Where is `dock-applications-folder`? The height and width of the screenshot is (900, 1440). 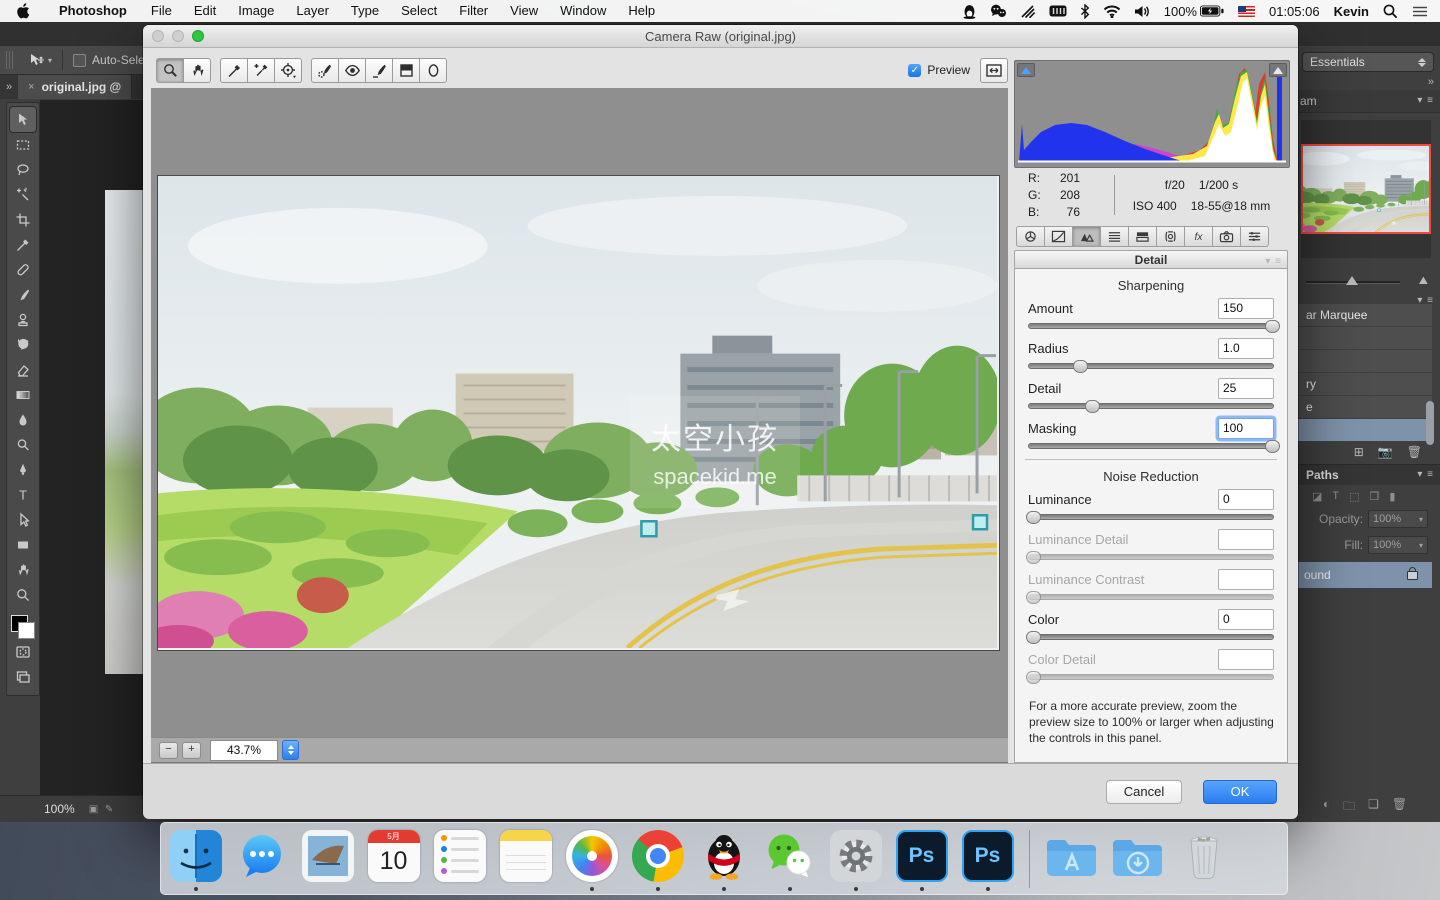
dock-applications-folder is located at coordinates (1071, 861).